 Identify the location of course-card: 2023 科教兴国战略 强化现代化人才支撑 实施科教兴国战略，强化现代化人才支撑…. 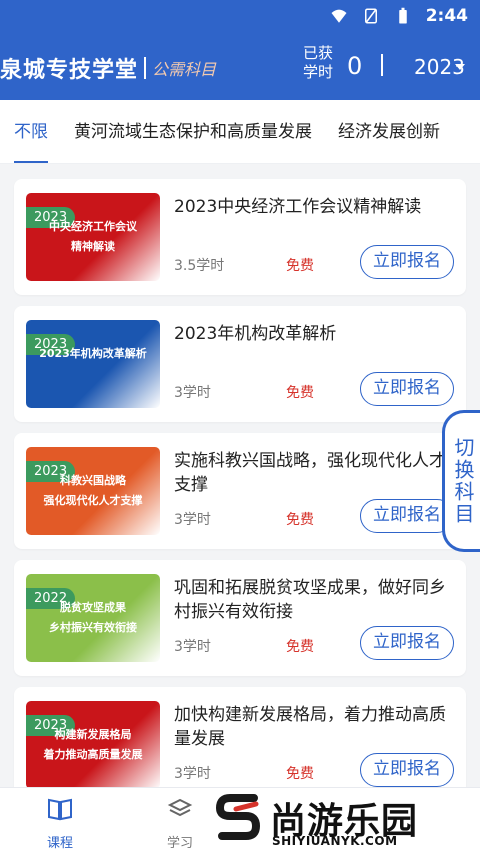
(240, 491).